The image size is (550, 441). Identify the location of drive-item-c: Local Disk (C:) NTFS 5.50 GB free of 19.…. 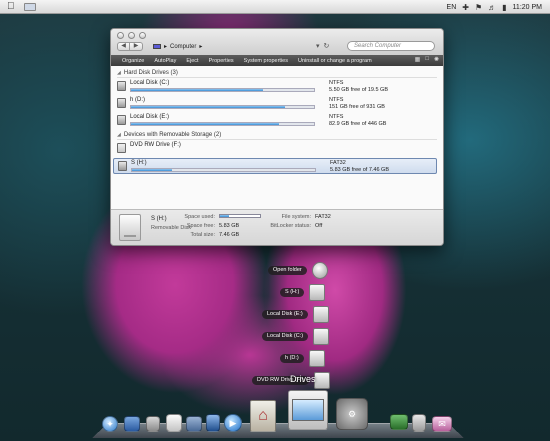
(277, 87).